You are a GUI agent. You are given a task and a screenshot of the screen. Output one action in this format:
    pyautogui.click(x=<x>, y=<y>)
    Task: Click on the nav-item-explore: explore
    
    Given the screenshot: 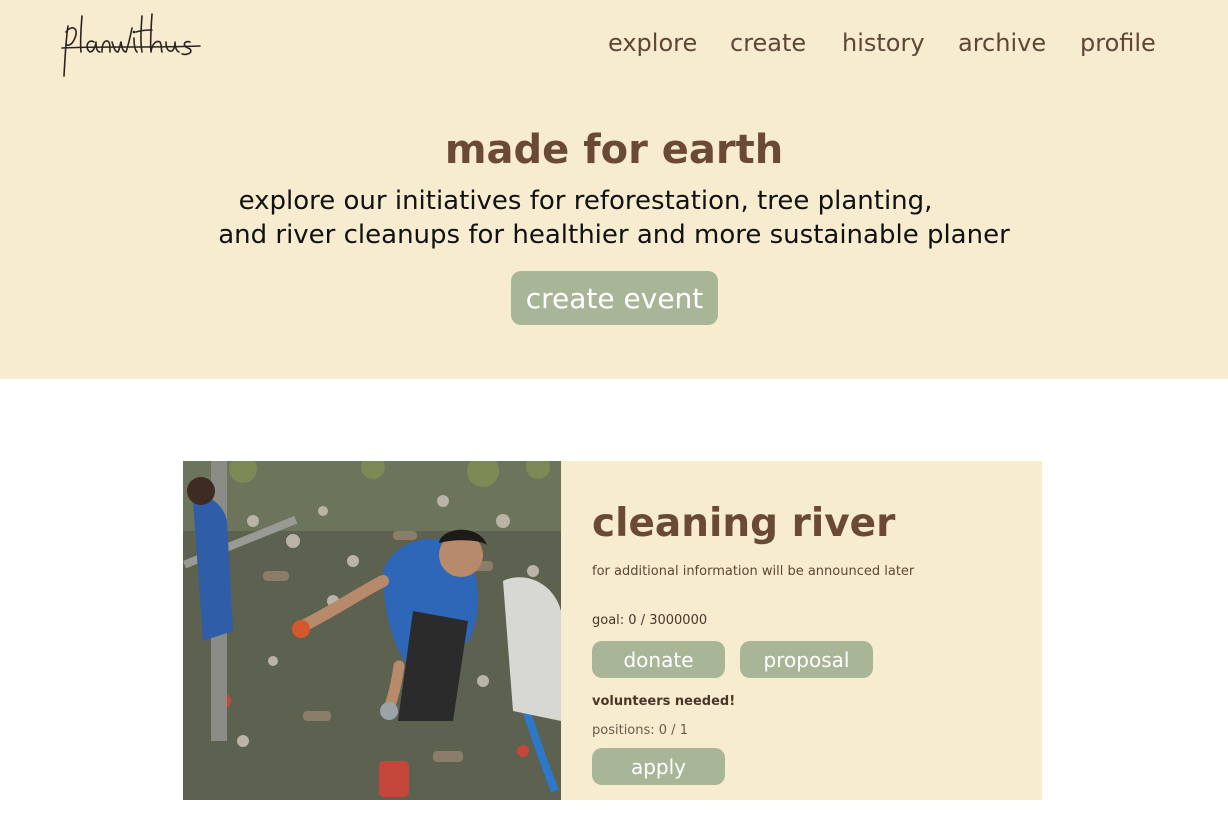 What is the action you would take?
    pyautogui.click(x=652, y=43)
    